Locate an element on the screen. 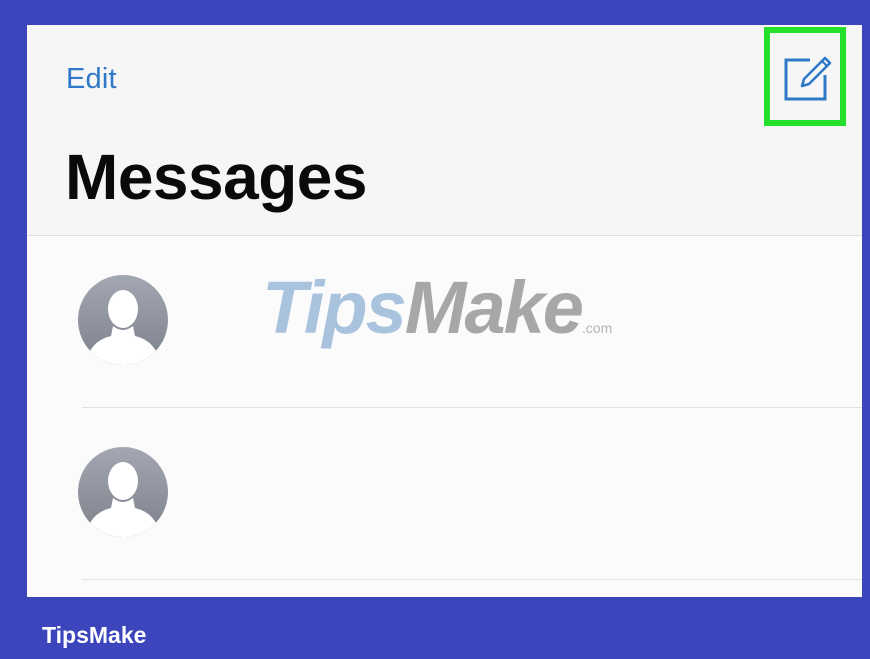 The image size is (870, 659). compose-icon is located at coordinates (808, 78).